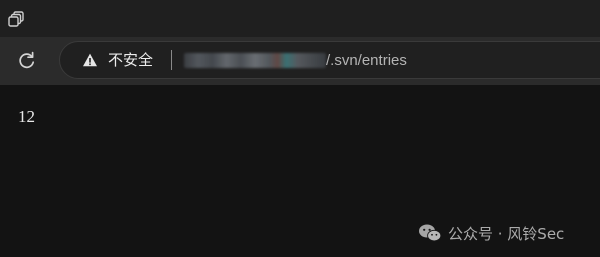 This screenshot has height=257, width=600. I want to click on tab-actions-icon, so click(16, 19).